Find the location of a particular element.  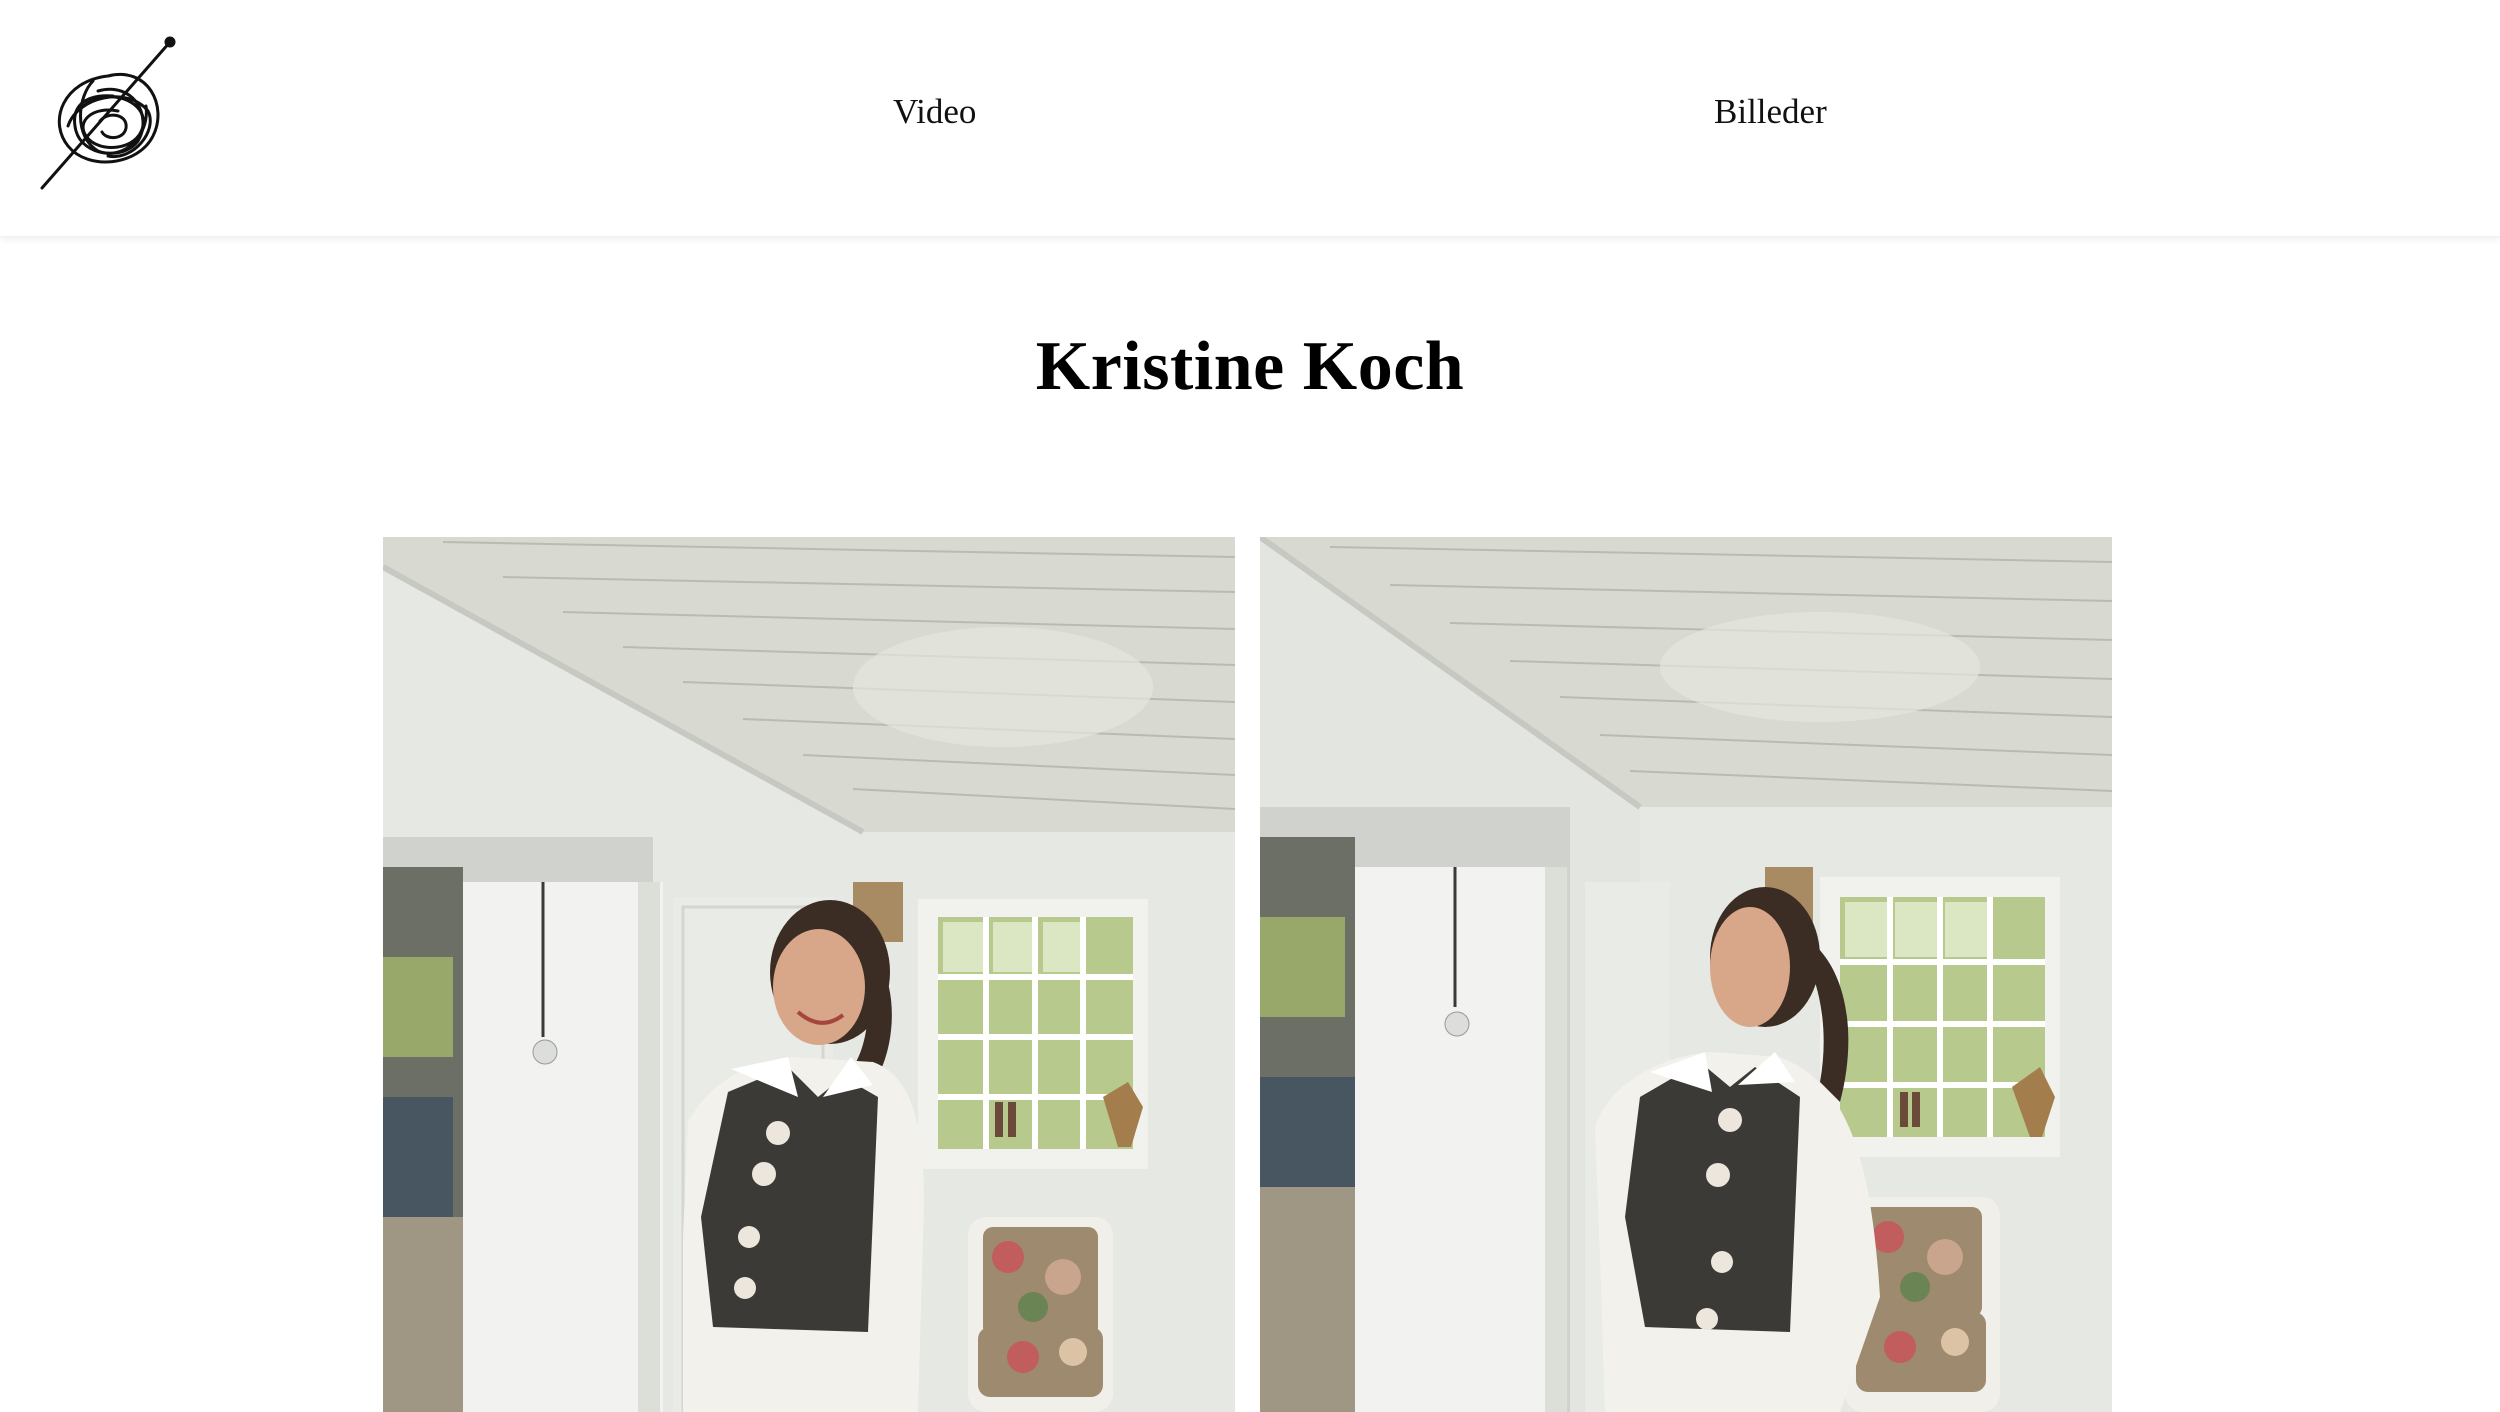

page-title: Kristine Koch is located at coordinates (1250, 366).